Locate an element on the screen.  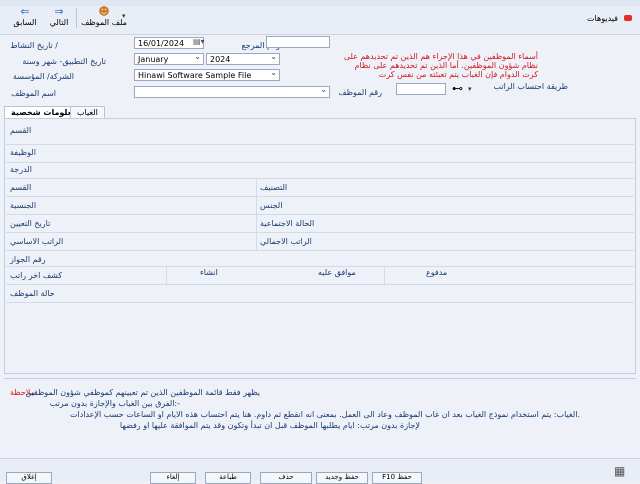
previous-button: ⇐ السابق is located at coordinates (25, 18).